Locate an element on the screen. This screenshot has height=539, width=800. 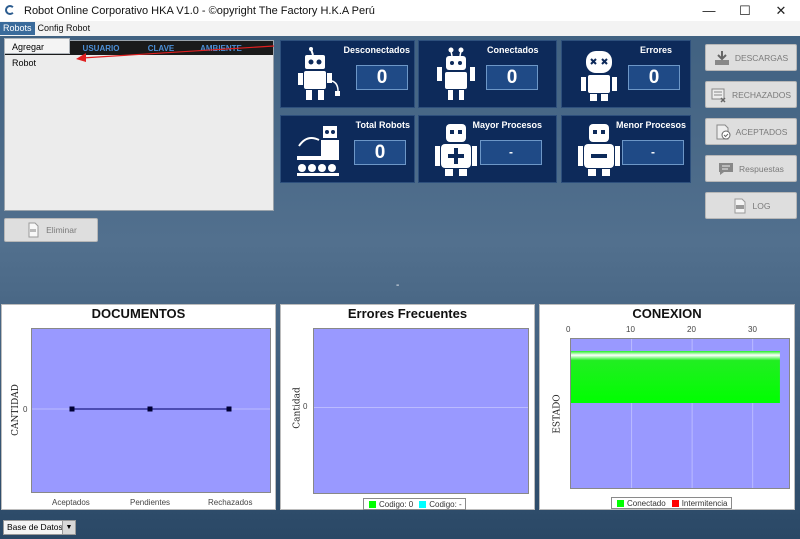
legend-codigo1: Codigo: - is located at coordinates (445, 504).